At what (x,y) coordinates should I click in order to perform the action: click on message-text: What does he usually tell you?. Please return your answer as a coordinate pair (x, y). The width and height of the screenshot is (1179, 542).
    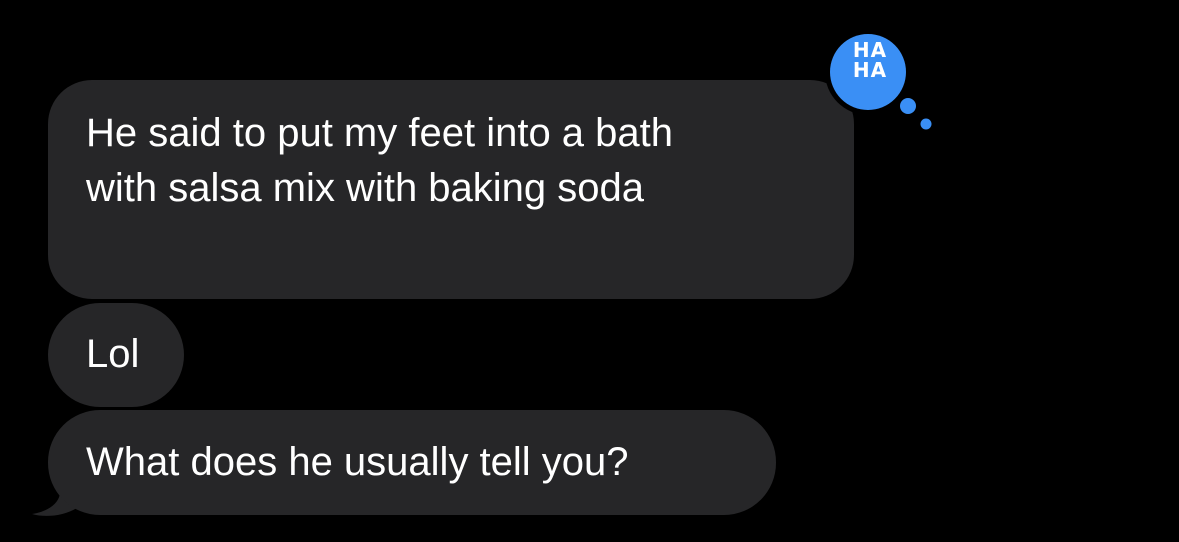
    Looking at the image, I should click on (357, 462).